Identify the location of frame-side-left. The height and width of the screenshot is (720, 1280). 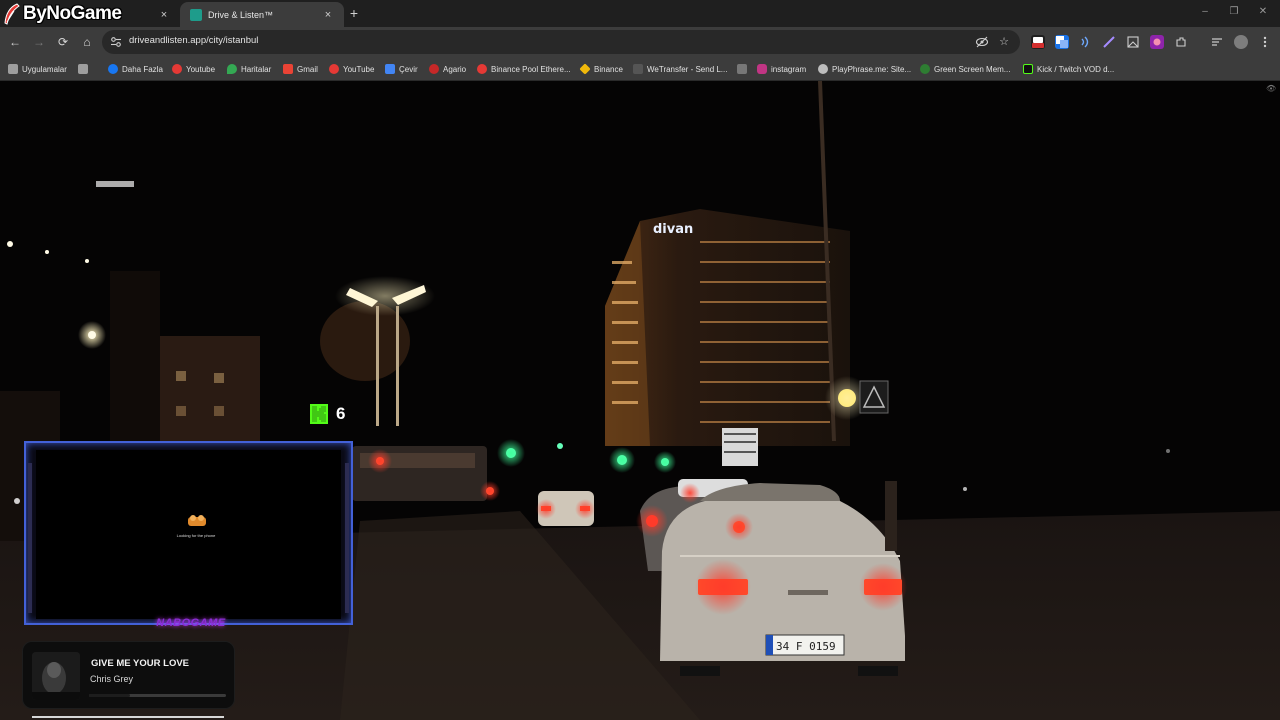
(30, 538).